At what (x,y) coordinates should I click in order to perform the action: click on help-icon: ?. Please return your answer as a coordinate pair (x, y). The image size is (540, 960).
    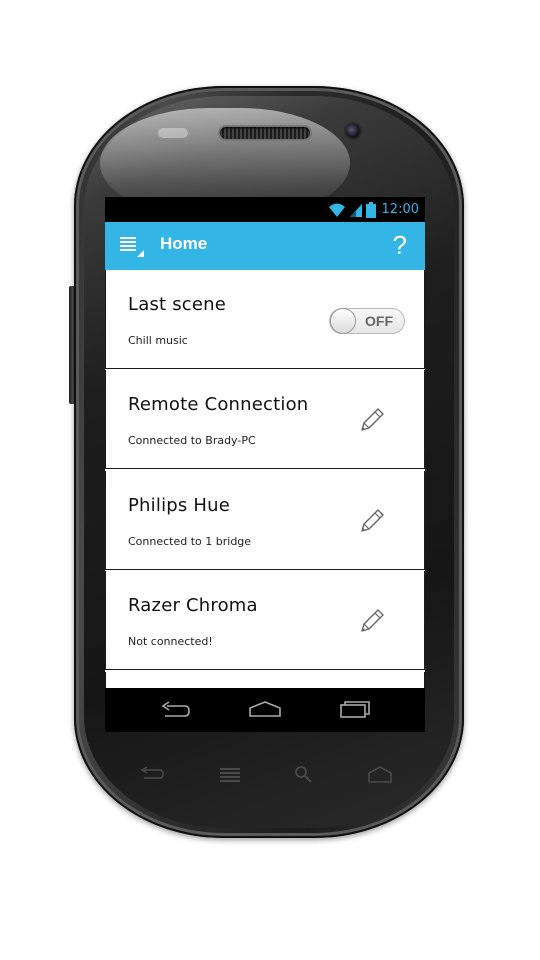
    Looking at the image, I should click on (400, 245).